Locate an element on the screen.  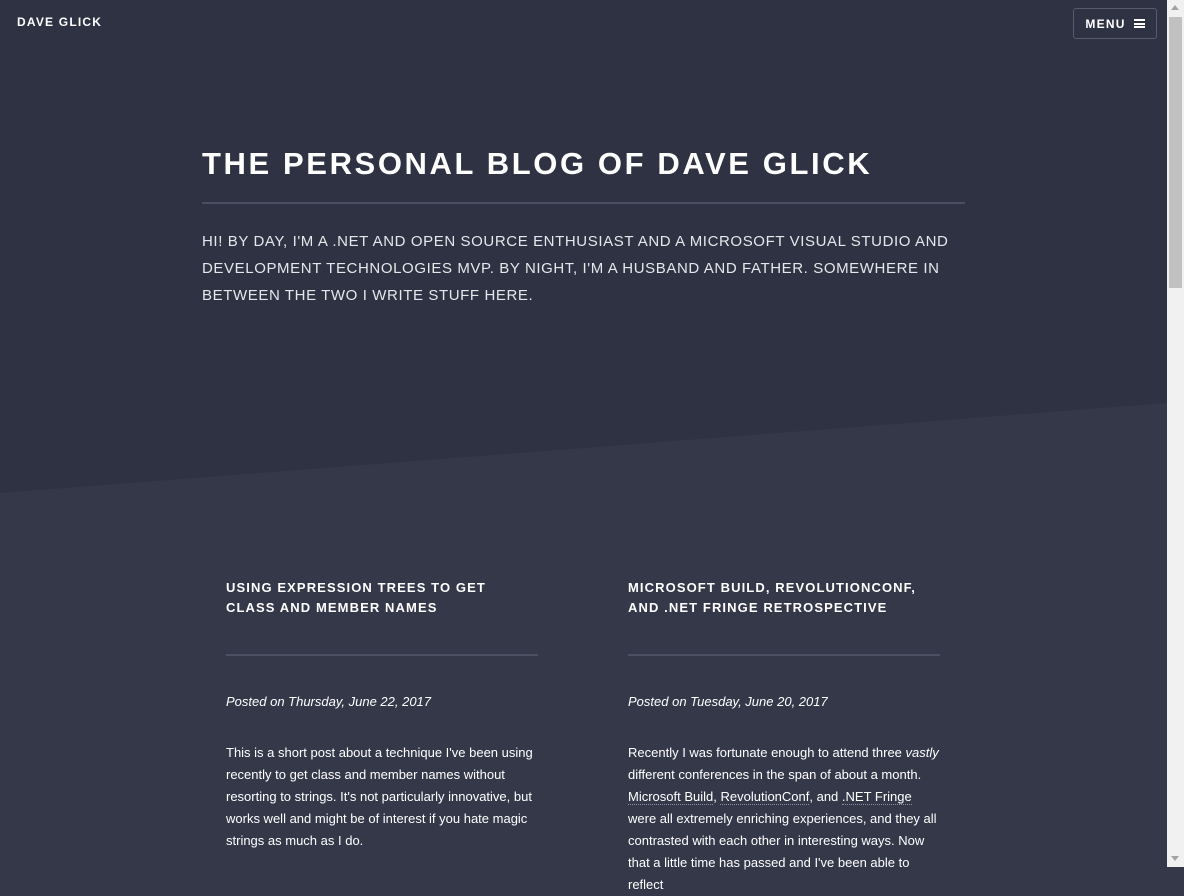
vertical-scrollbar is located at coordinates (1175, 433).